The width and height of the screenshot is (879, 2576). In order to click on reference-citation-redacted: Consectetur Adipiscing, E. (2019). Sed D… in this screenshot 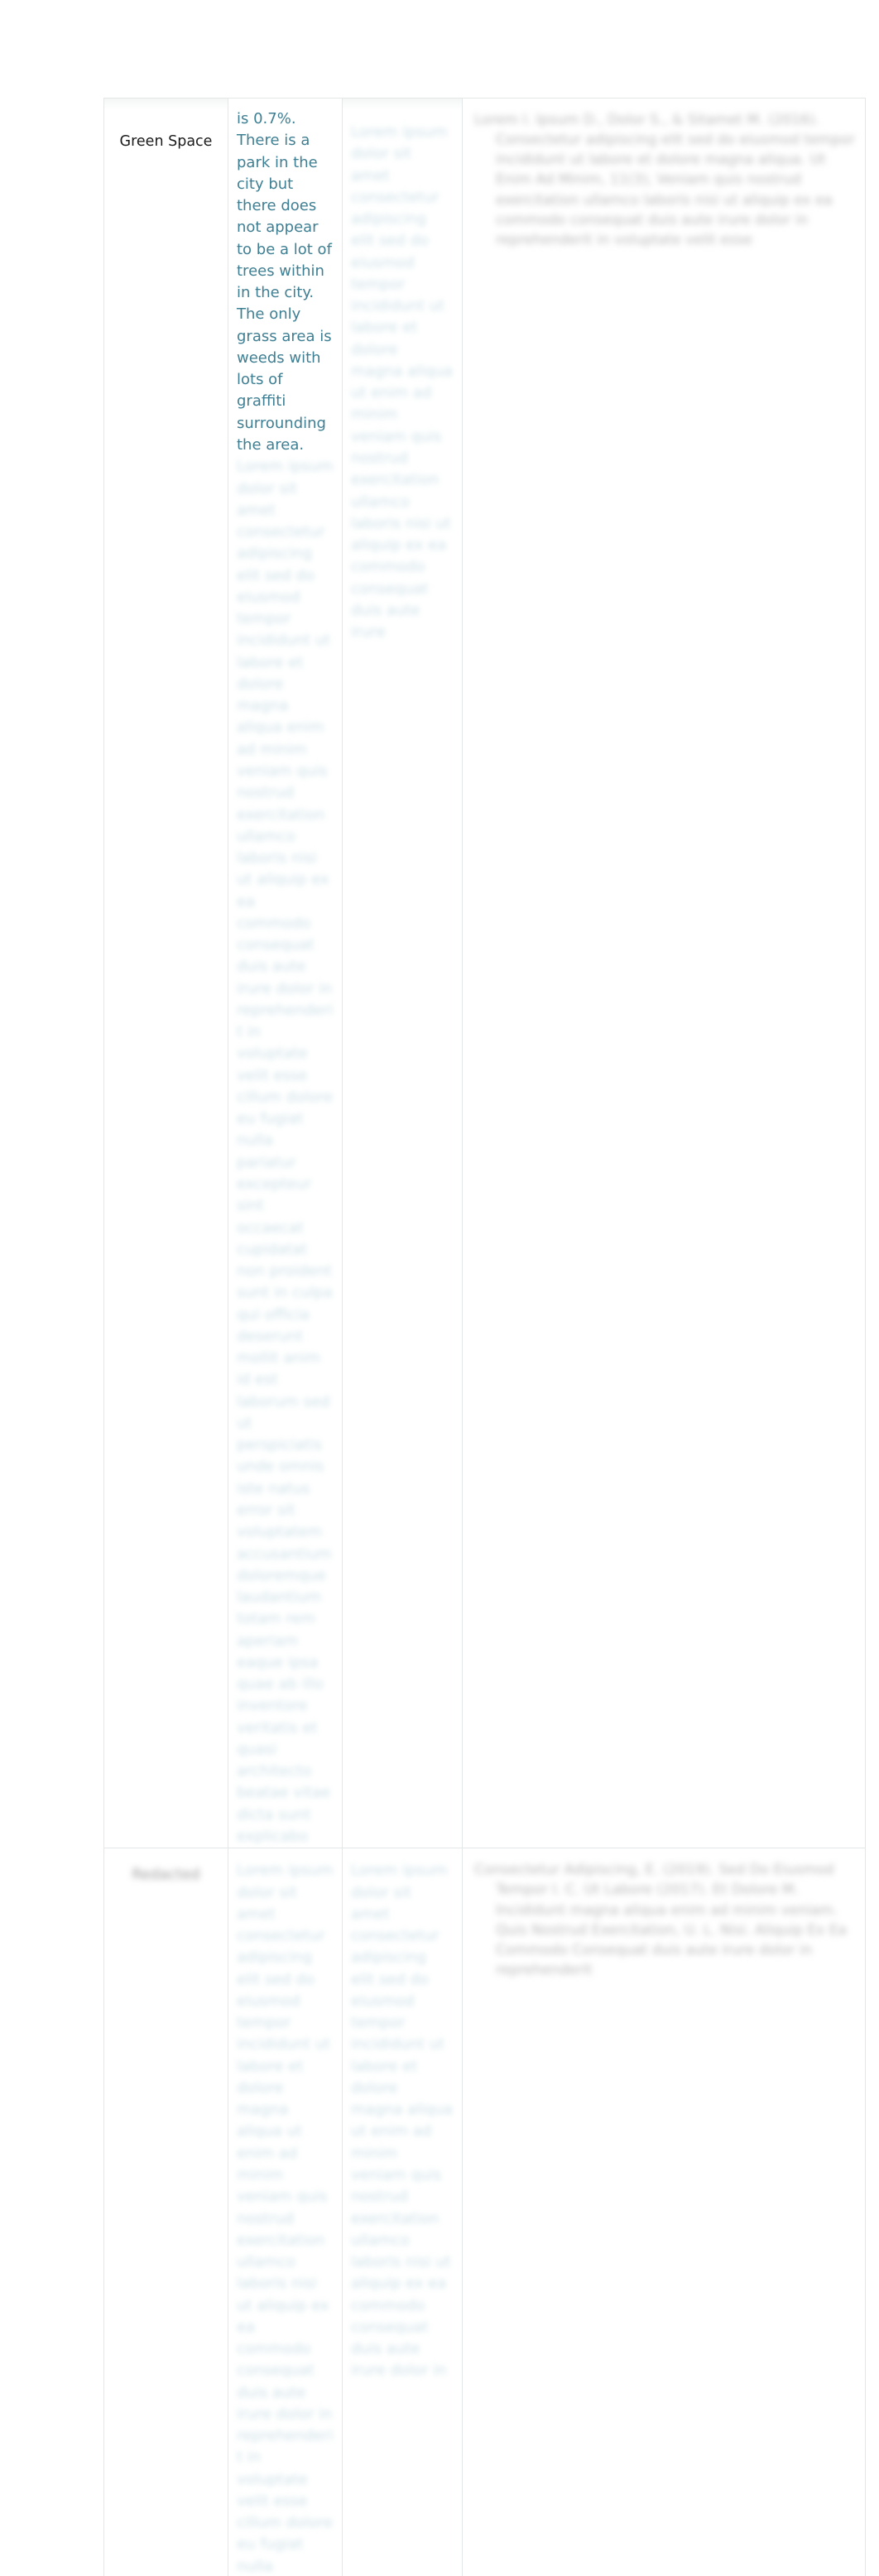, I will do `click(664, 1914)`.